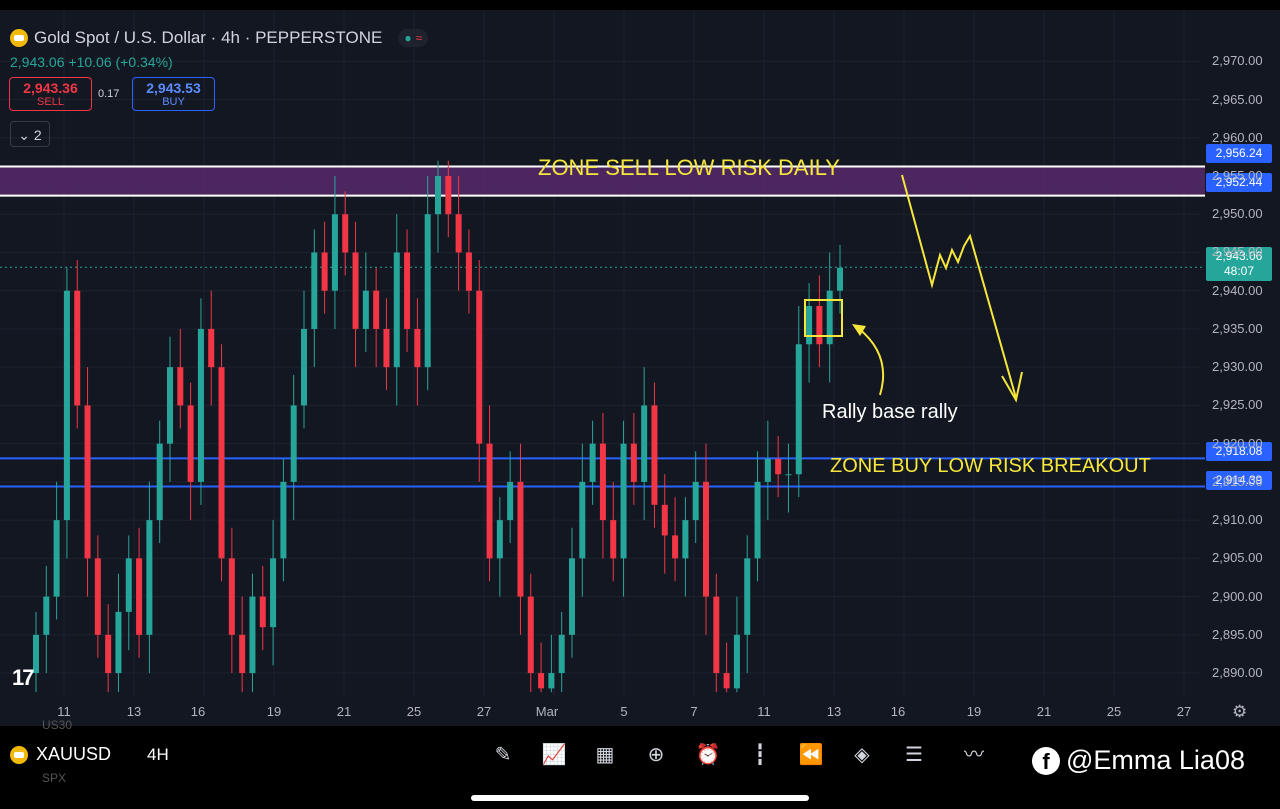 This screenshot has height=809, width=1280. I want to click on price-axis-label: 2,930.00, so click(1237, 367).